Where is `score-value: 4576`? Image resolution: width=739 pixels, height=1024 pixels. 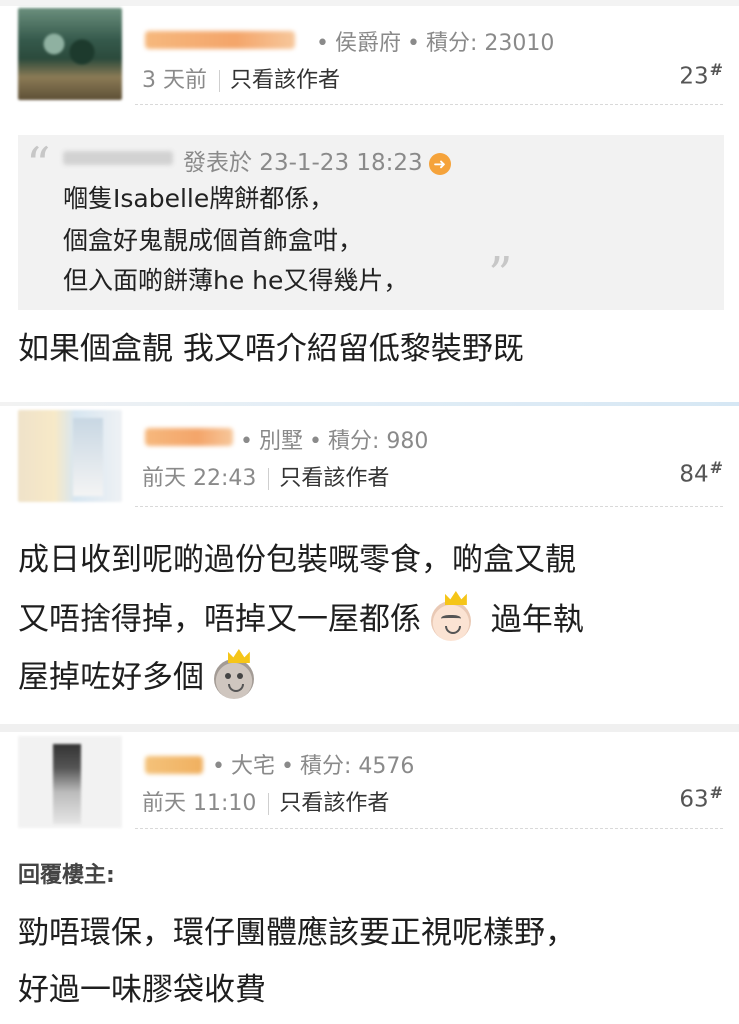 score-value: 4576 is located at coordinates (386, 766).